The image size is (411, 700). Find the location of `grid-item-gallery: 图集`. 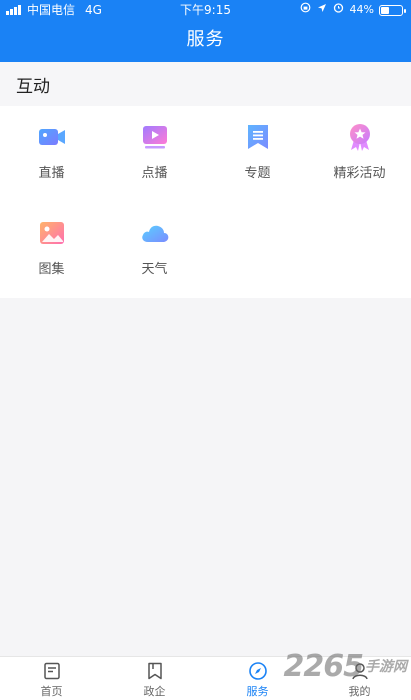

grid-item-gallery: 图集 is located at coordinates (51, 247).